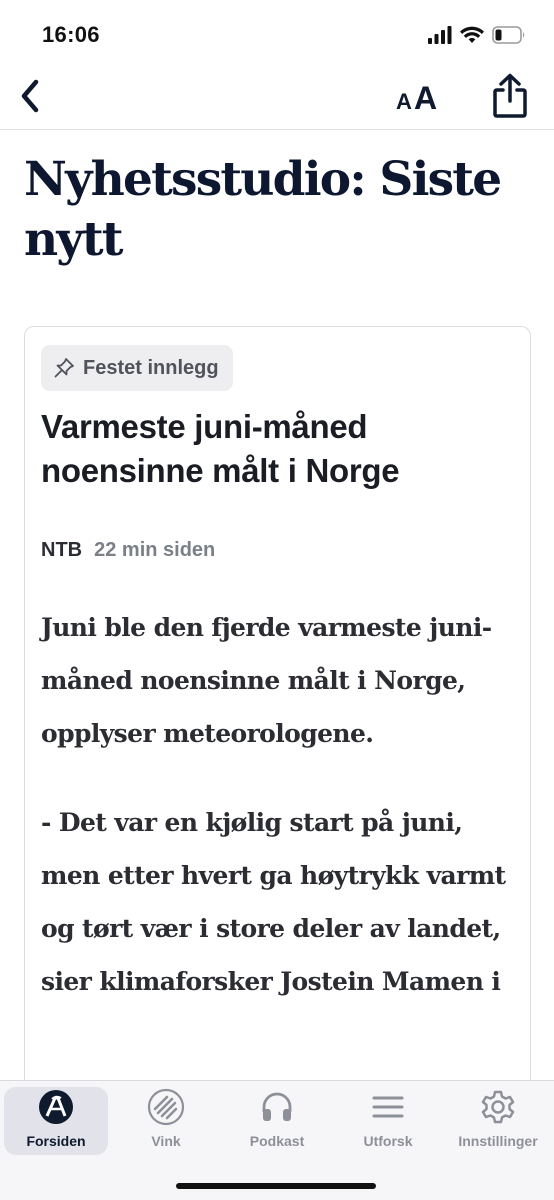 Image resolution: width=554 pixels, height=1200 pixels. Describe the element at coordinates (498, 1141) in the screenshot. I see `tab-label: Innstillinger` at that location.